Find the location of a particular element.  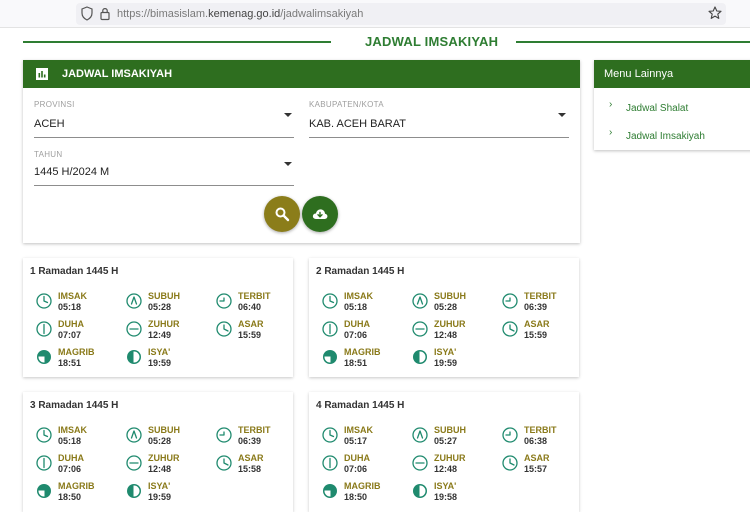

prayer-time: 18:50 is located at coordinates (356, 497).